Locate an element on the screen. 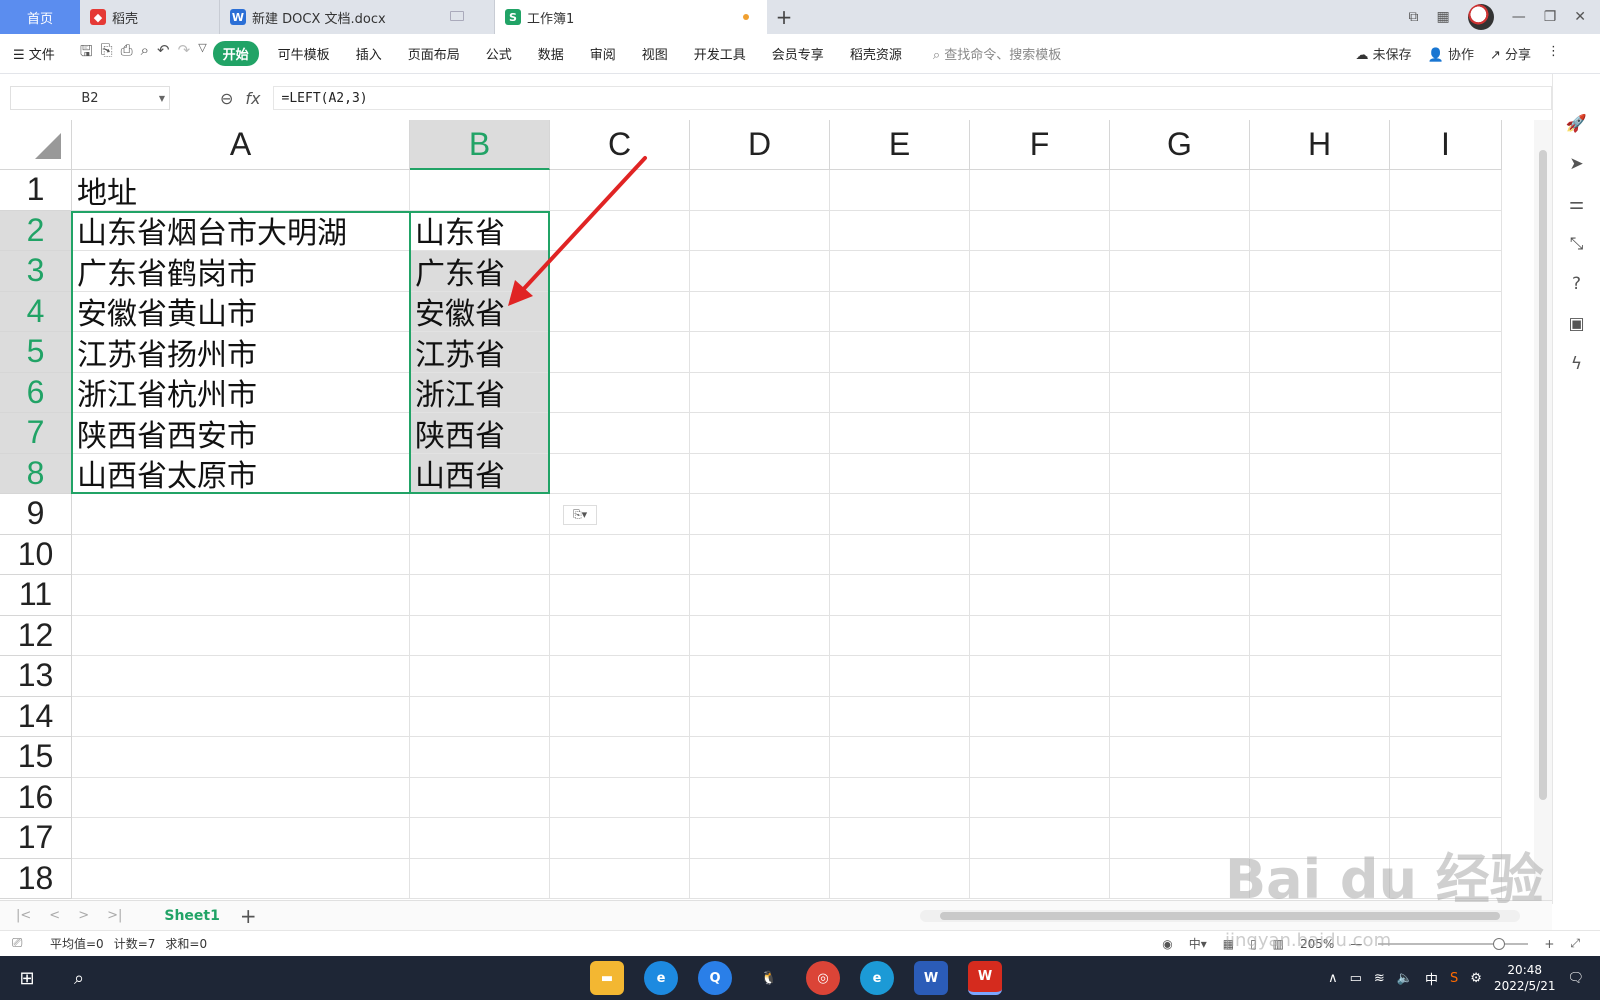  cell-e12 is located at coordinates (900, 635).